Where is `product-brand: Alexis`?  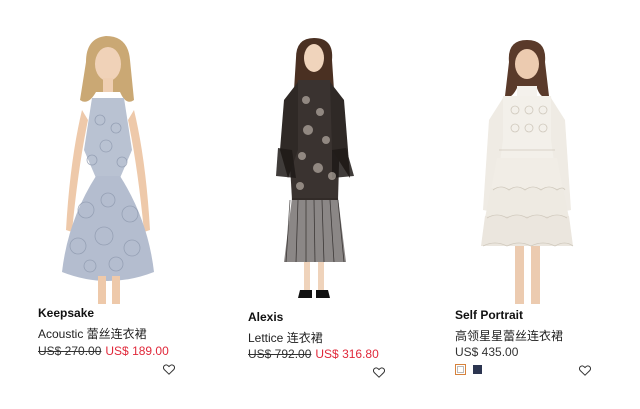
product-brand: Alexis is located at coordinates (265, 317).